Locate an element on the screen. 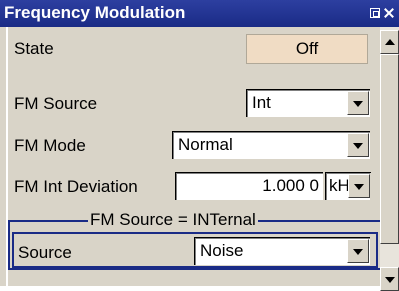 Image resolution: width=399 pixels, height=291 pixels. fm-int-deviation-input: 1.000 0 is located at coordinates (249, 186).